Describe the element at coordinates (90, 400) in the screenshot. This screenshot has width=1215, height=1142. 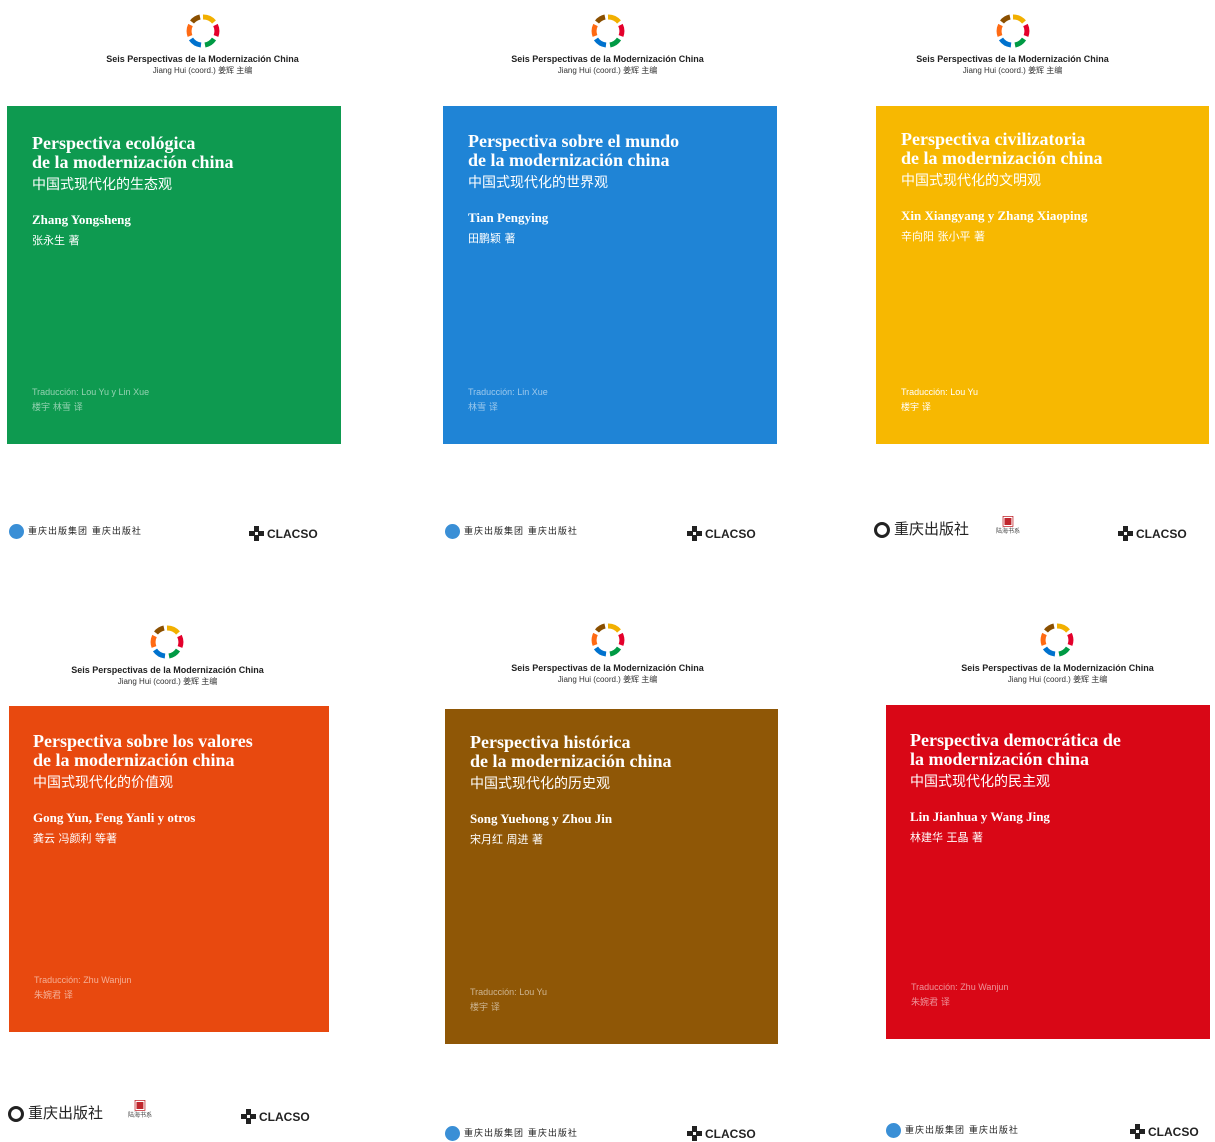
I see `cover-translation: Traducción: Lou Yu y Lin Xue 楼宇 林雪 译` at that location.